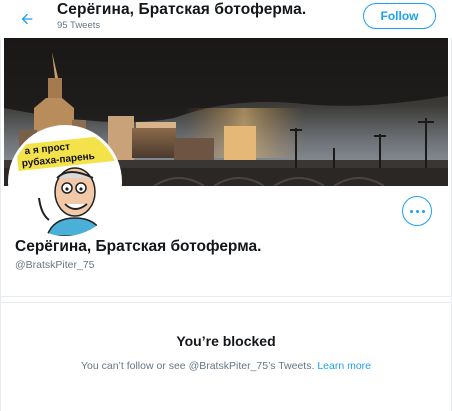 Image resolution: width=452 pixels, height=411 pixels. What do you see at coordinates (65, 182) in the screenshot?
I see `avatar: а я прост рубаха-парень` at bounding box center [65, 182].